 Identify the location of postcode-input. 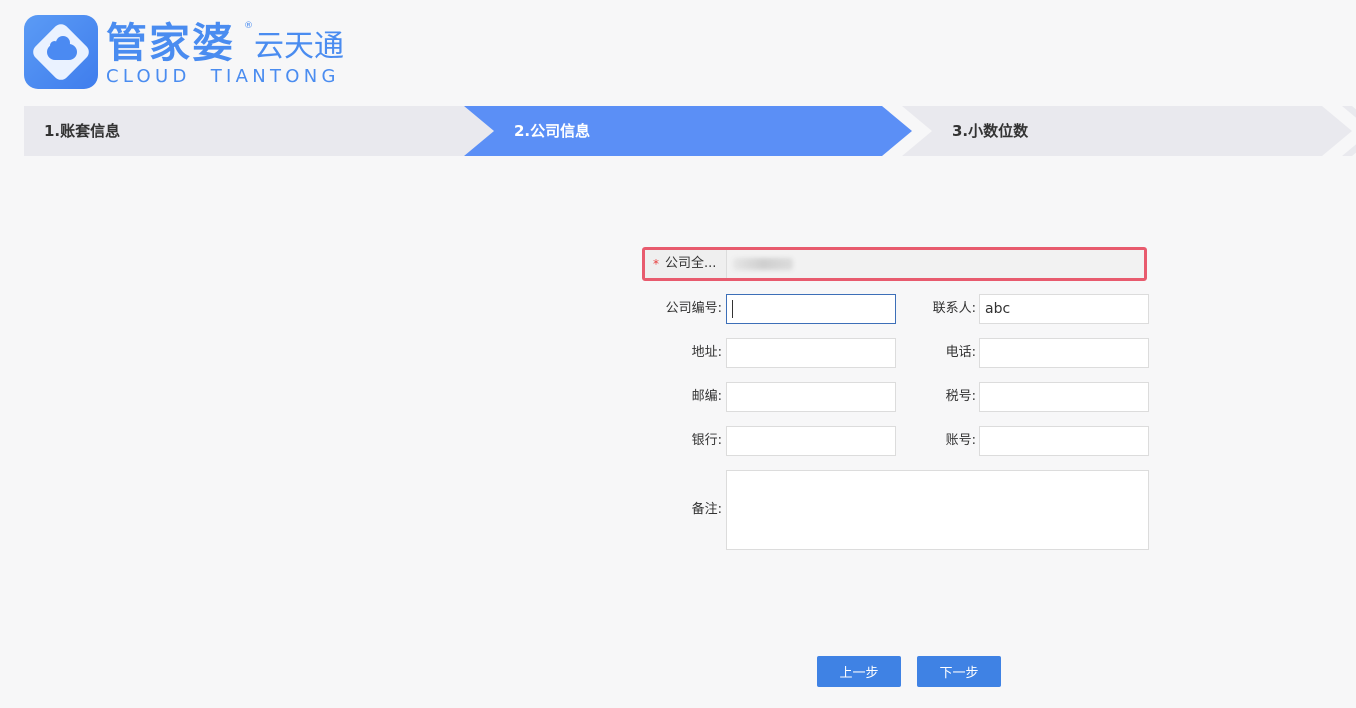
(811, 397).